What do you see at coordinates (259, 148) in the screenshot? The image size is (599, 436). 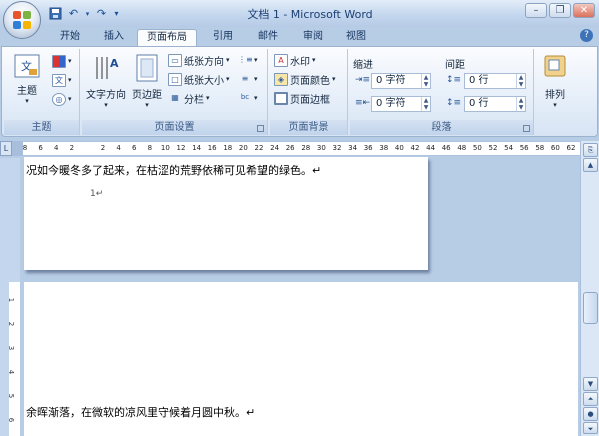 I see `ruler-tick-label: 22` at bounding box center [259, 148].